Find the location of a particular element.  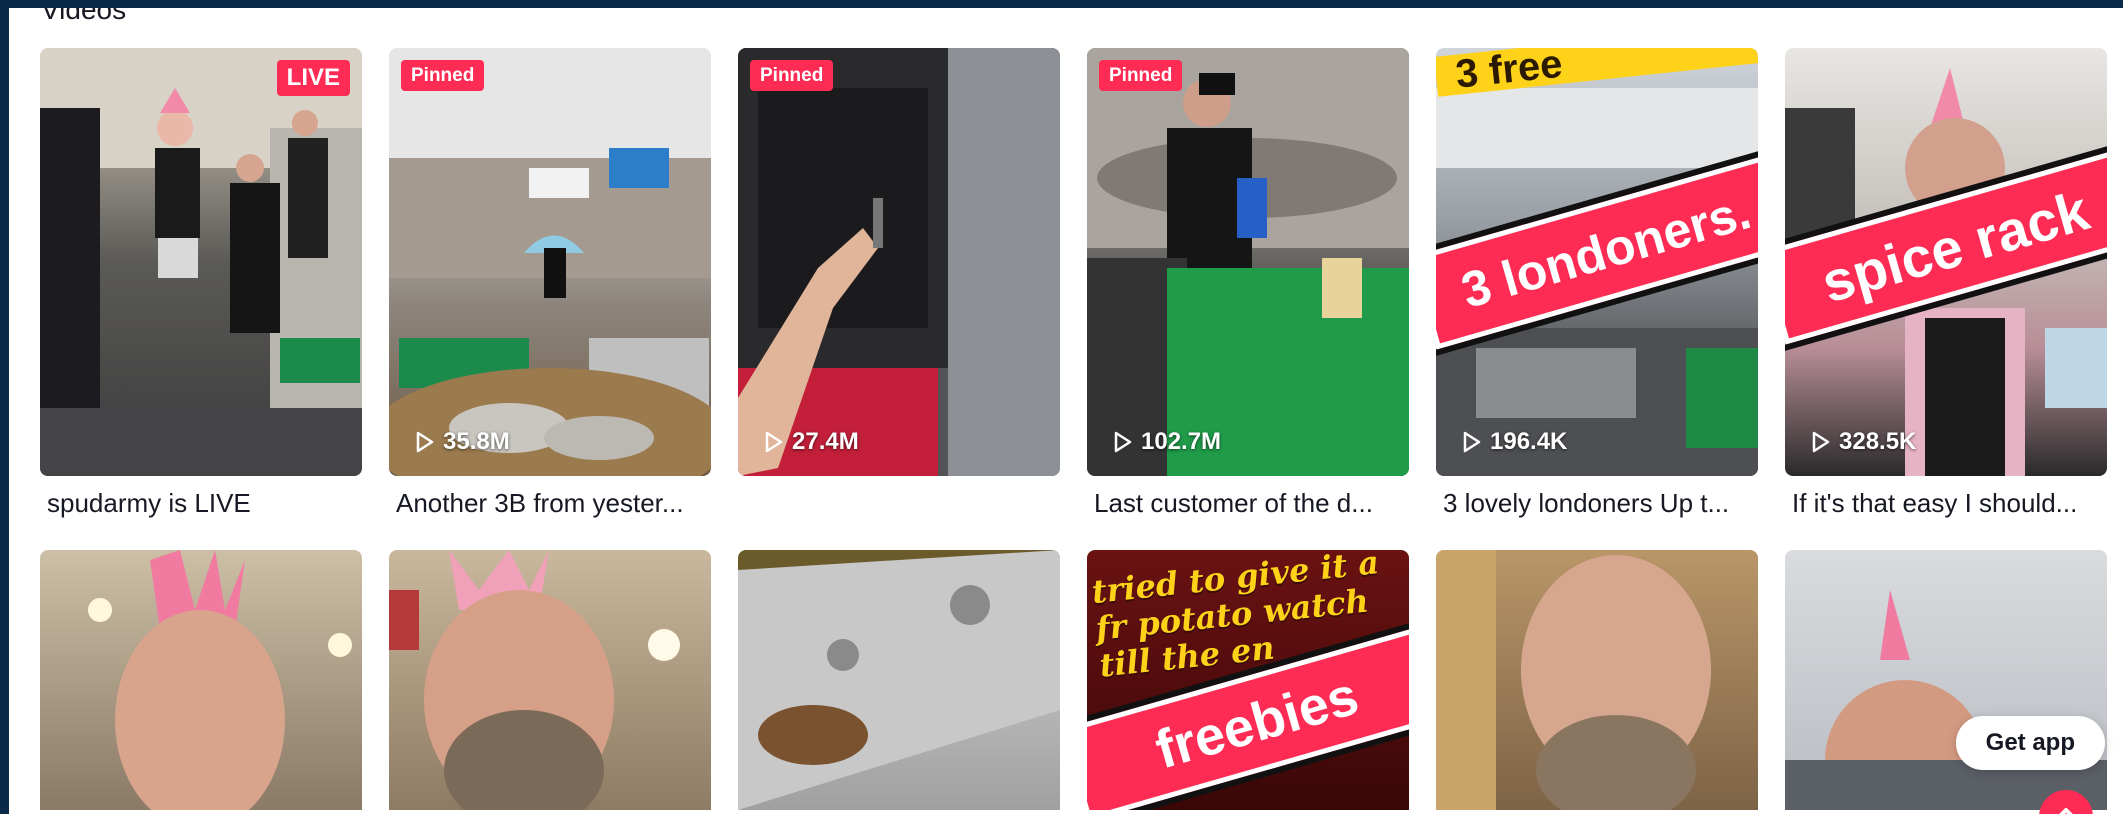

view-count-text: 102.7M is located at coordinates (1181, 441).